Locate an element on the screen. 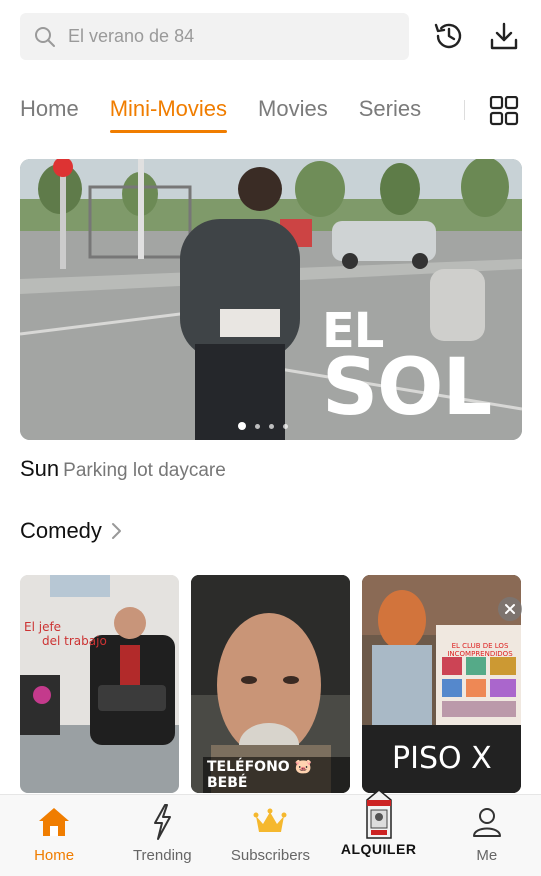 Image resolution: width=541 pixels, height=876 pixels. poster-text-line1: El jefe is located at coordinates (43, 627).